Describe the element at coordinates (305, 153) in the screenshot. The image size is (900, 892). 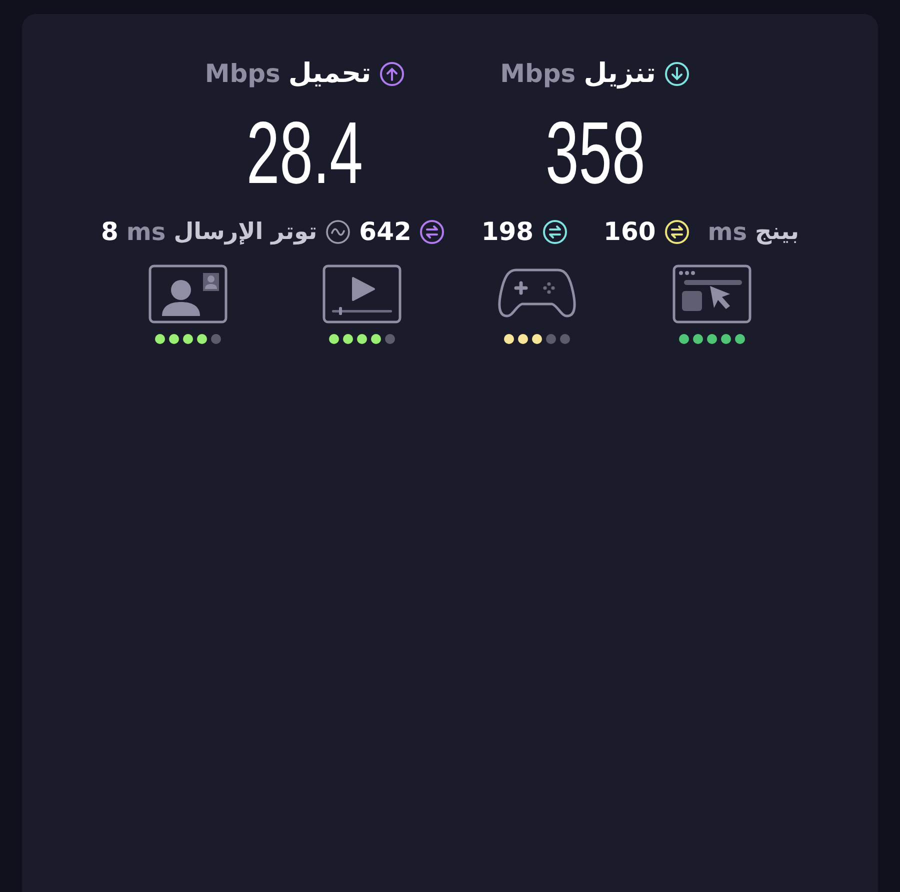
I see `speed-value: 28.4` at that location.